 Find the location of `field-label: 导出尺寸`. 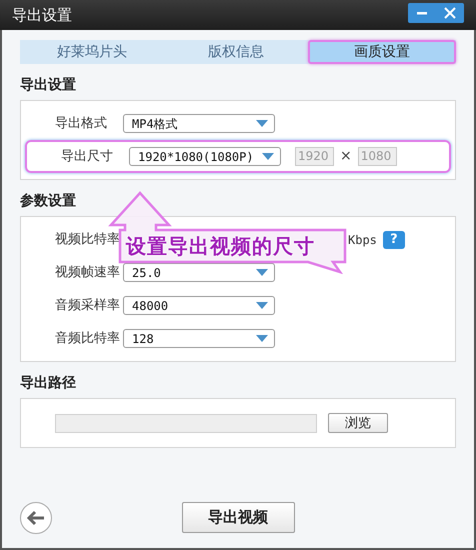

field-label: 导出尺寸 is located at coordinates (87, 157).